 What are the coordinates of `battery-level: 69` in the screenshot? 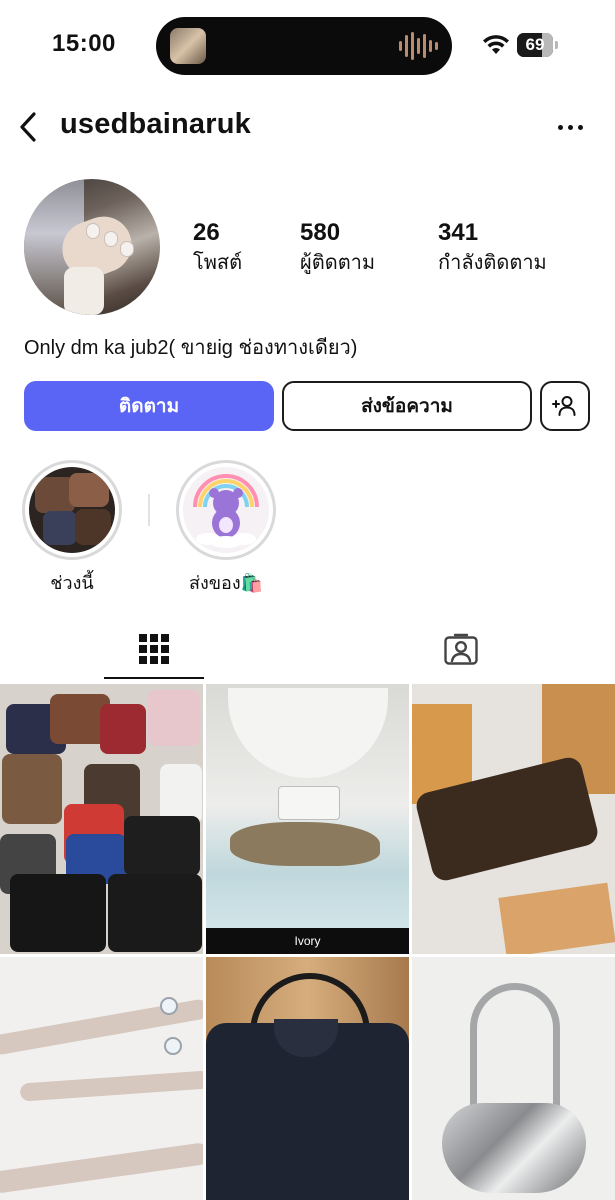 It's located at (535, 44).